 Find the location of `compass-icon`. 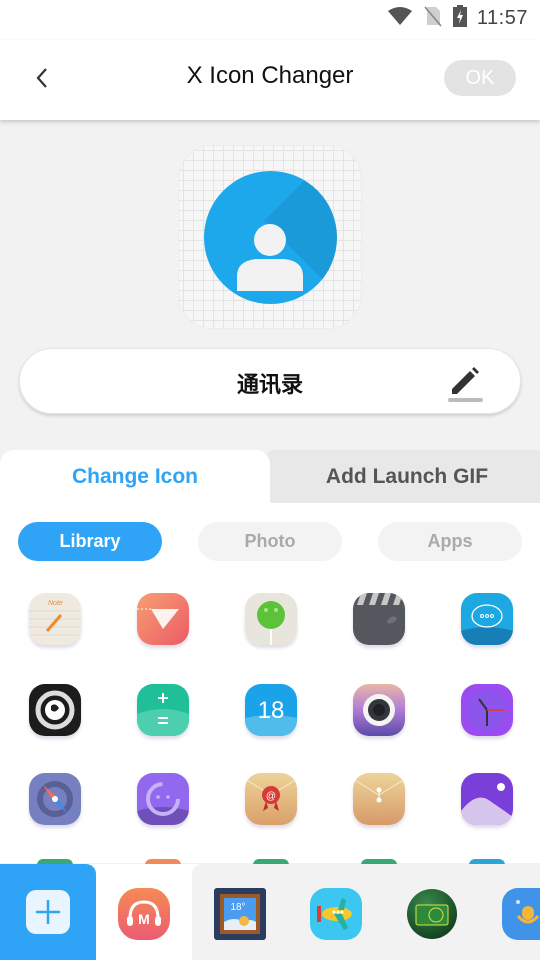

compass-icon is located at coordinates (55, 799).